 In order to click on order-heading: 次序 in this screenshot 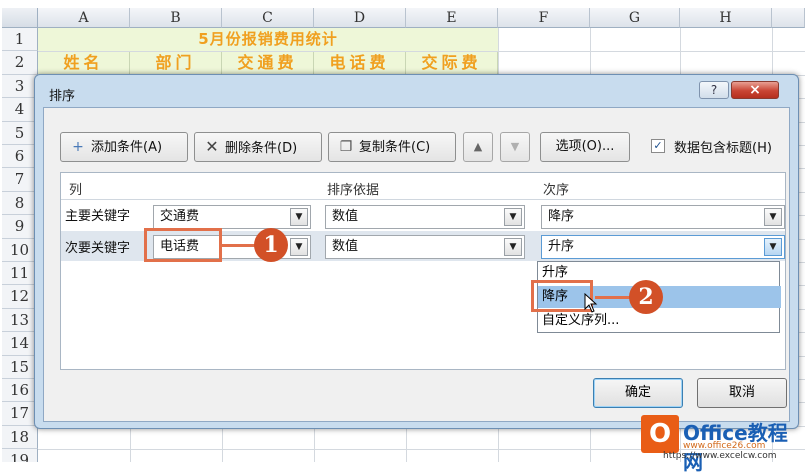, I will do `click(556, 190)`.